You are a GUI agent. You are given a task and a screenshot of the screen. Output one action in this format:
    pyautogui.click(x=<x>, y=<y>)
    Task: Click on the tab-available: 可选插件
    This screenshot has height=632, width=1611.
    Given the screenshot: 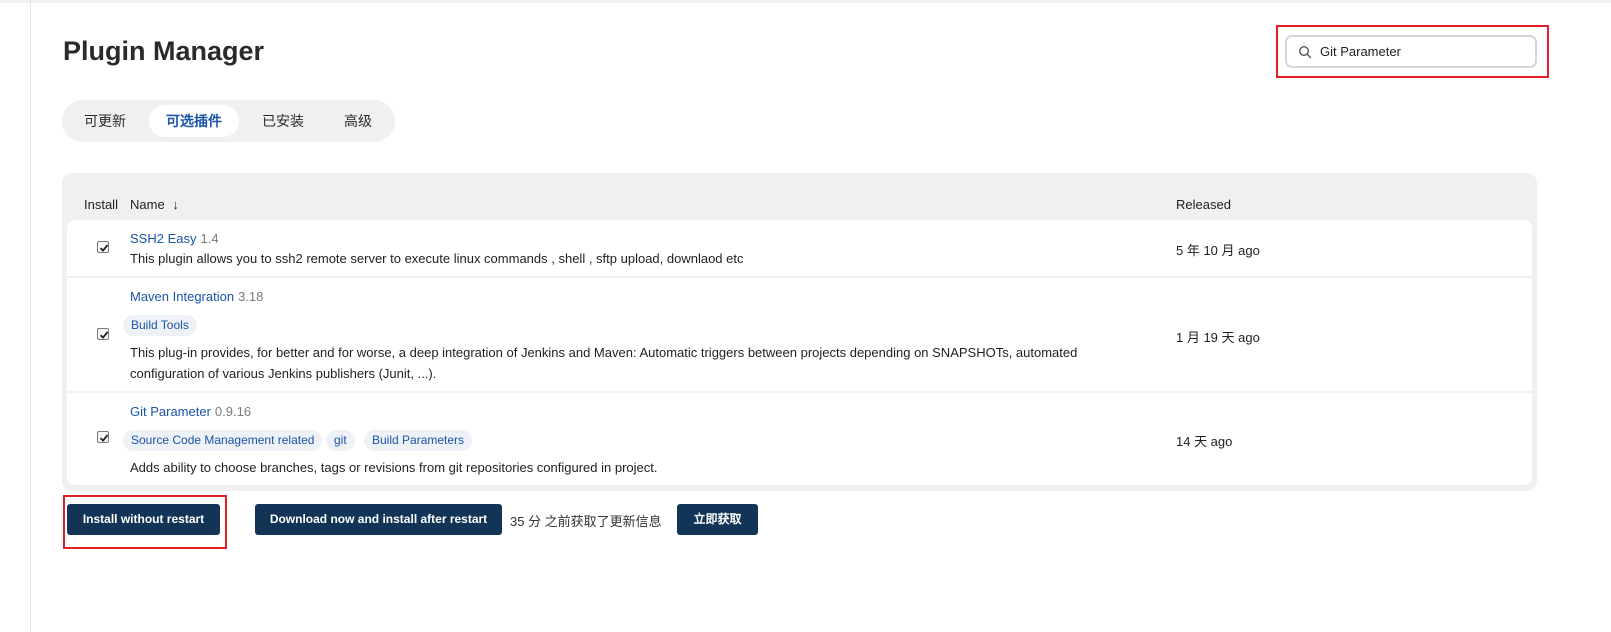 What is the action you would take?
    pyautogui.click(x=194, y=121)
    